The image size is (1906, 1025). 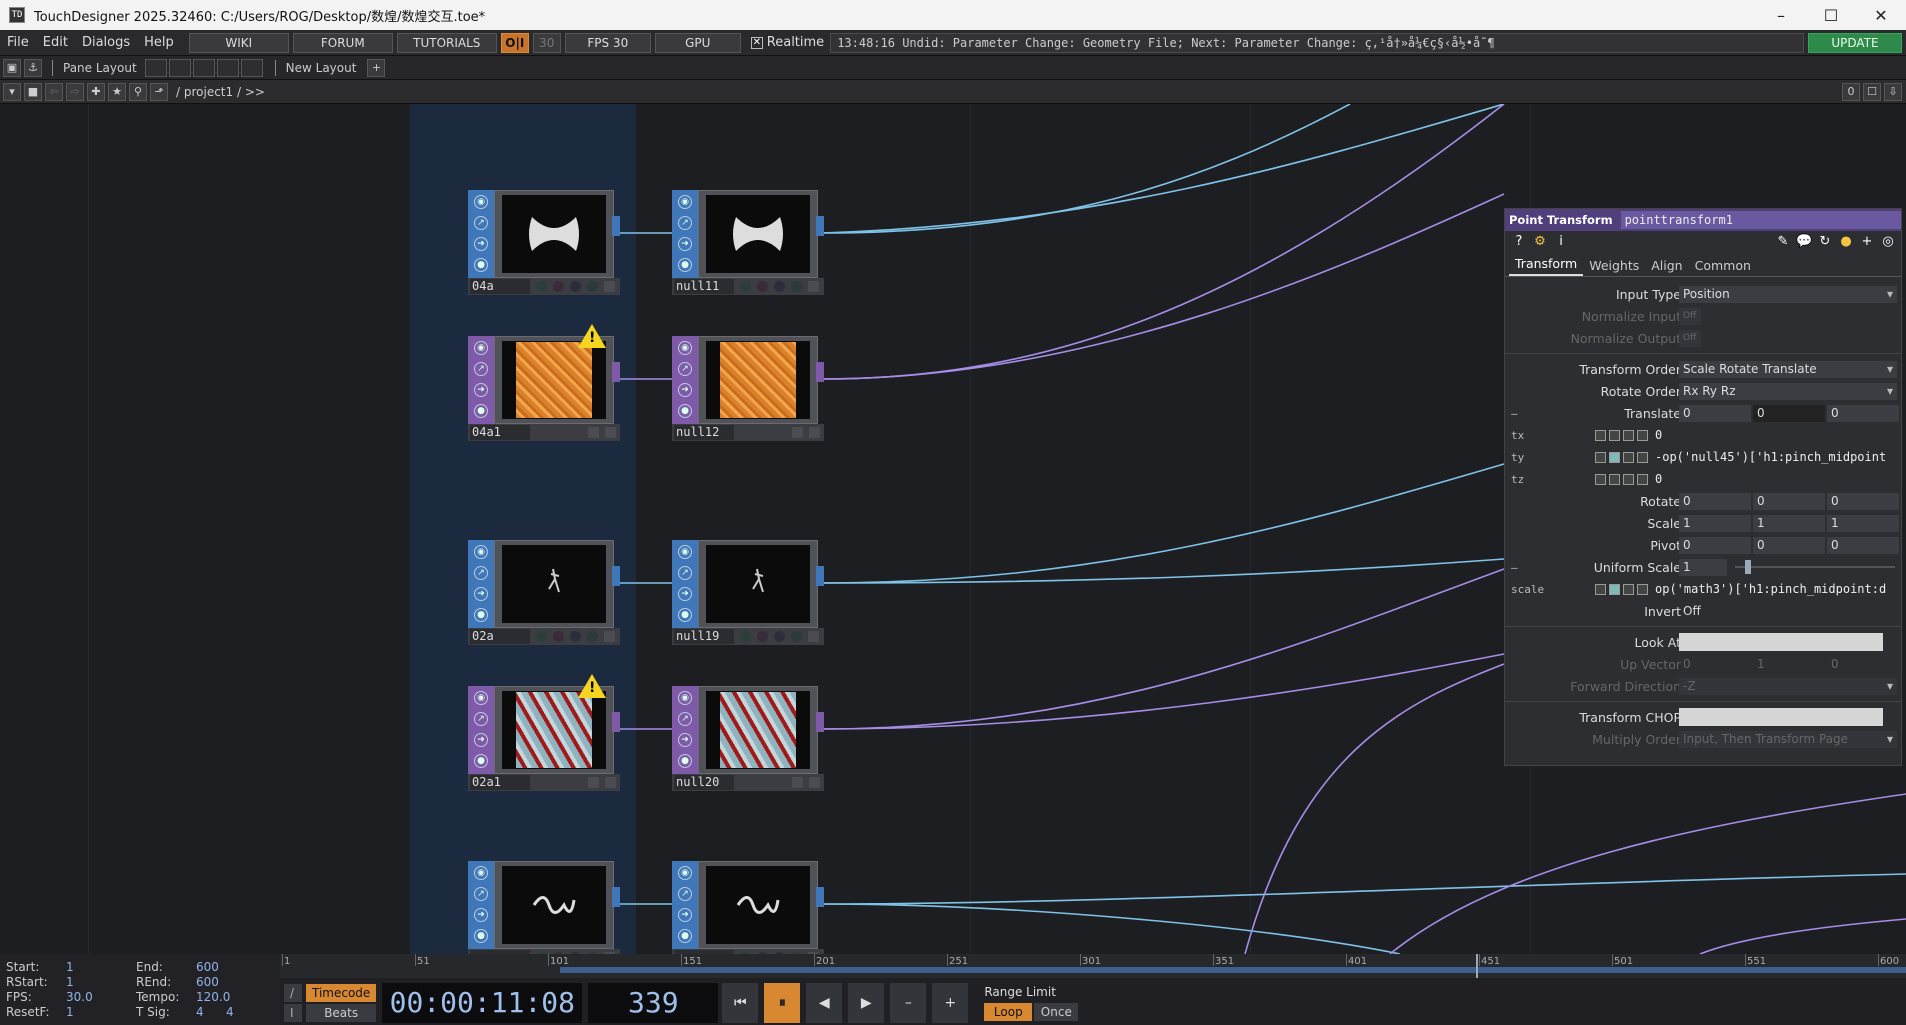 I want to click on layout-split-v-button, so click(x=179, y=67).